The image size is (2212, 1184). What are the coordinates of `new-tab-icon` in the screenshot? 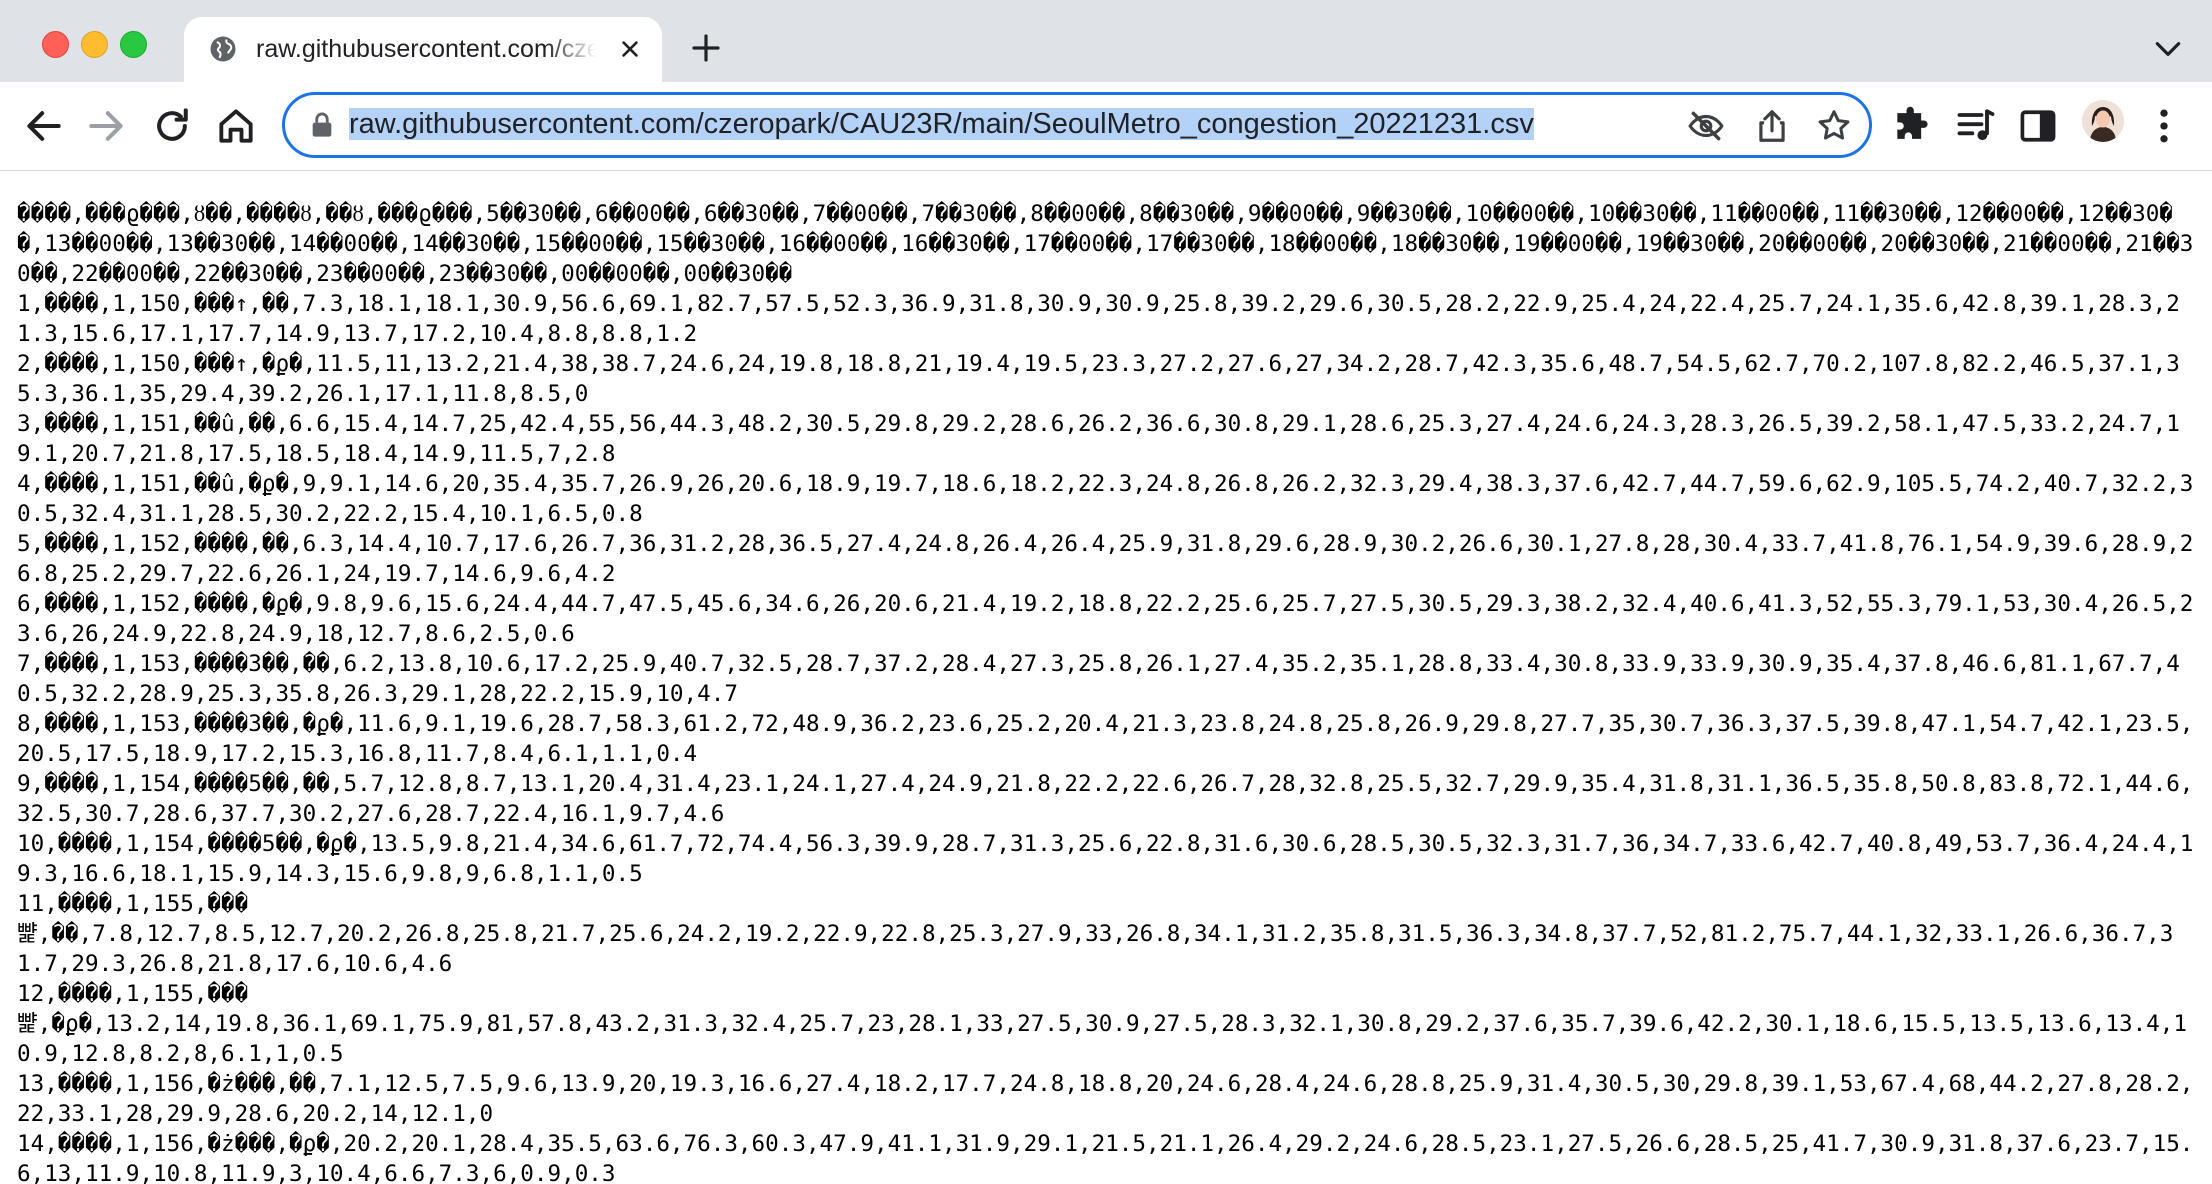 It's located at (706, 48).